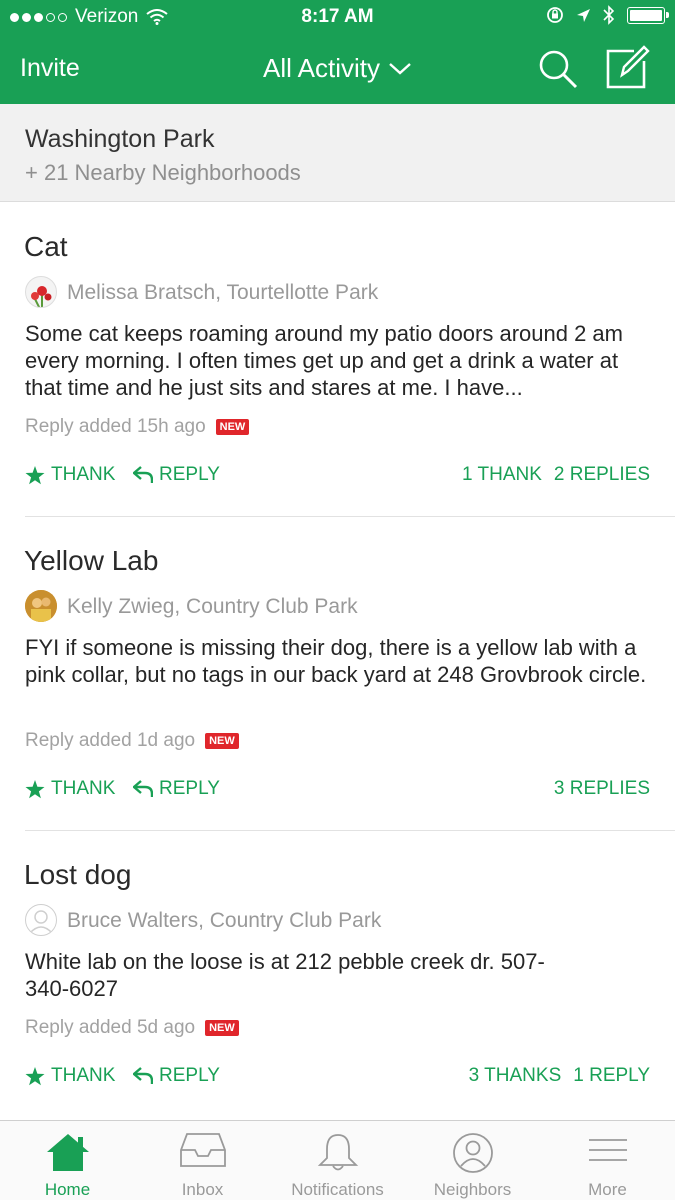 The image size is (675, 1200). I want to click on default-avatar-icon, so click(41, 922).